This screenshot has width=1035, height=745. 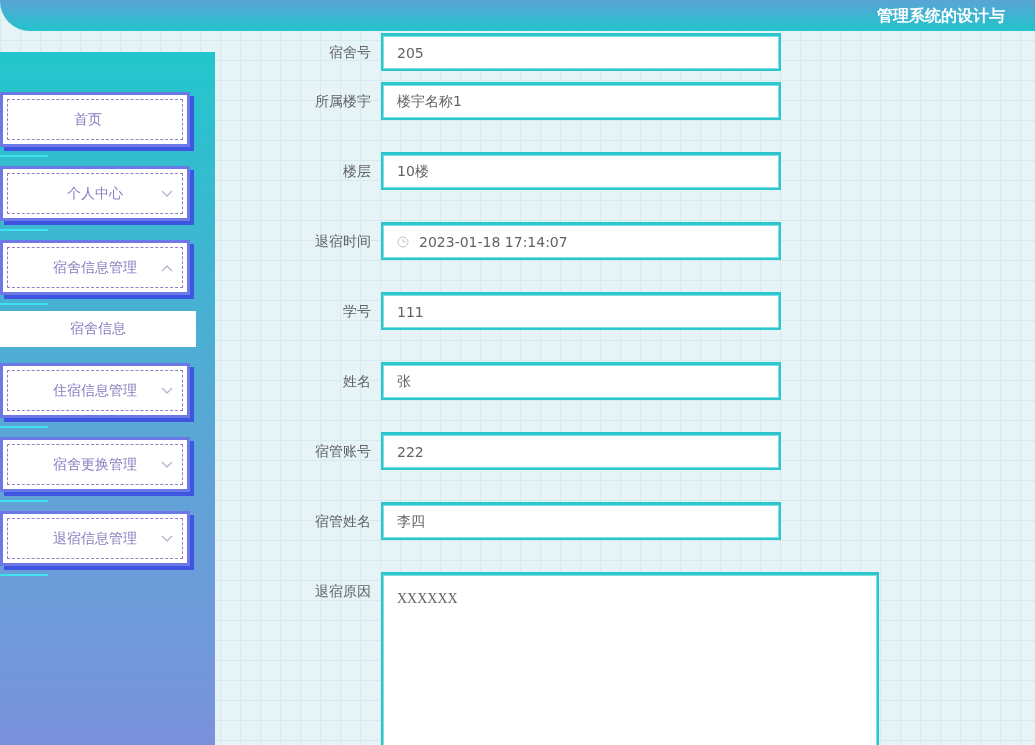 I want to click on input-field: 楼宇名称1, so click(x=581, y=101).